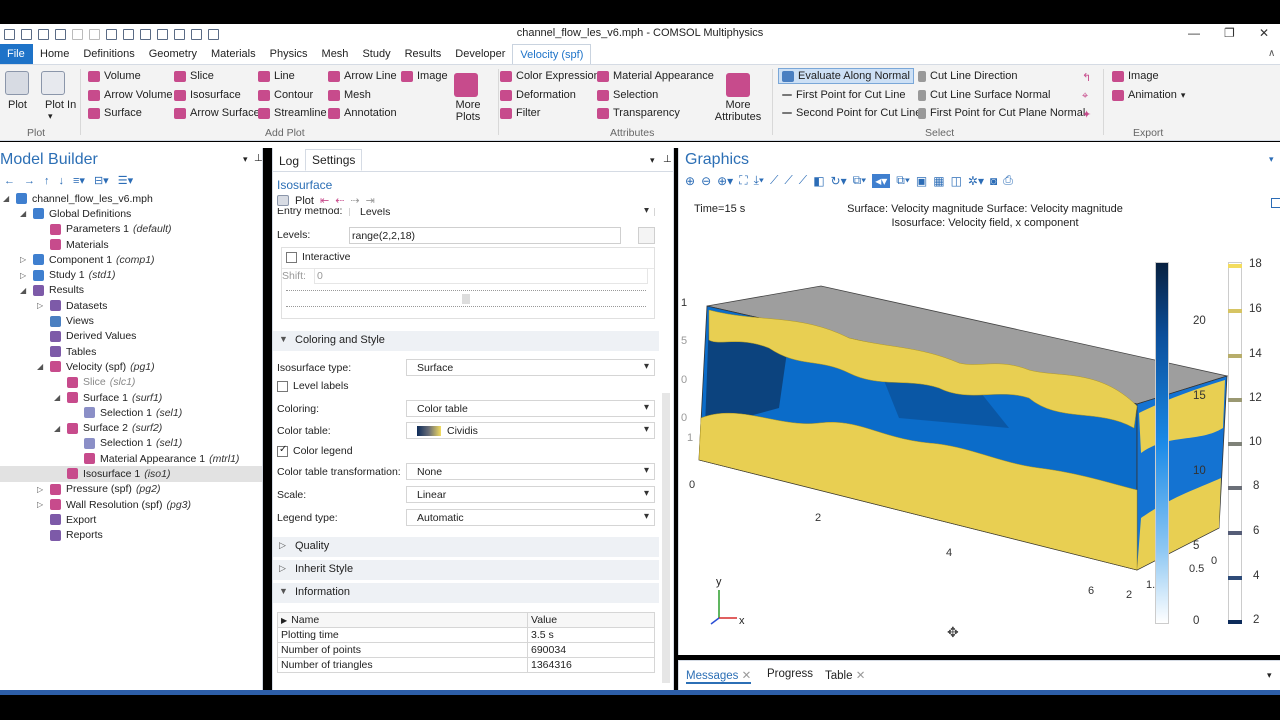  I want to click on clear-selection-icon: ↰, so click(1086, 77).